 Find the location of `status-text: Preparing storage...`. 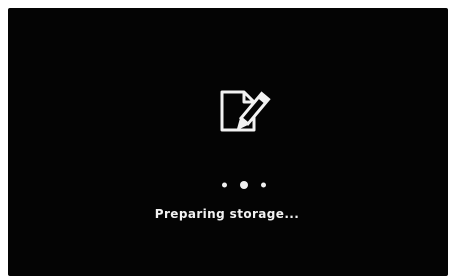

status-text: Preparing storage... is located at coordinates (227, 214).